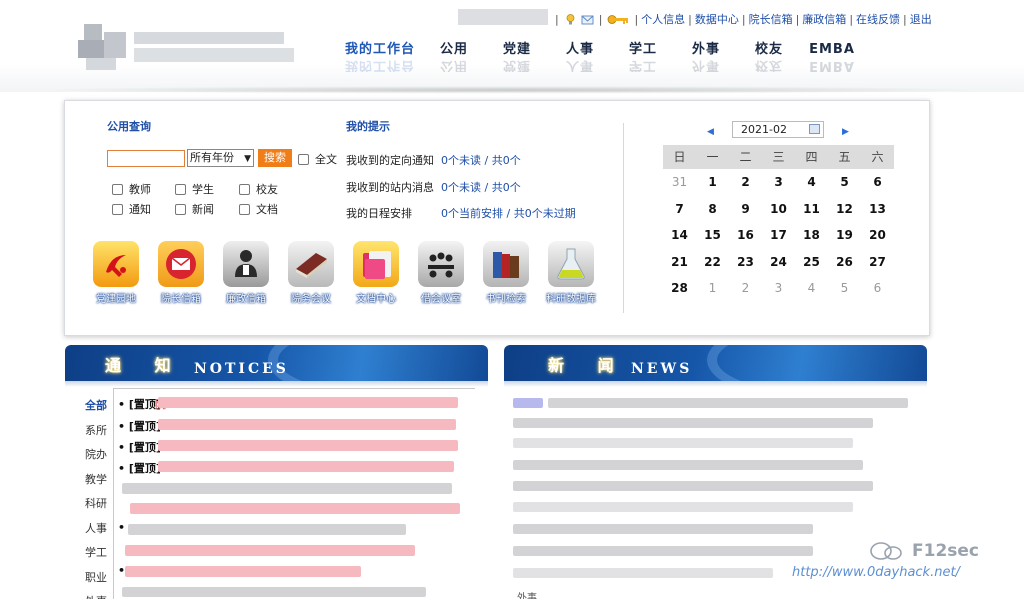 This screenshot has height=599, width=1024. Describe the element at coordinates (745, 262) in the screenshot. I see `calendar-day: 23` at that location.